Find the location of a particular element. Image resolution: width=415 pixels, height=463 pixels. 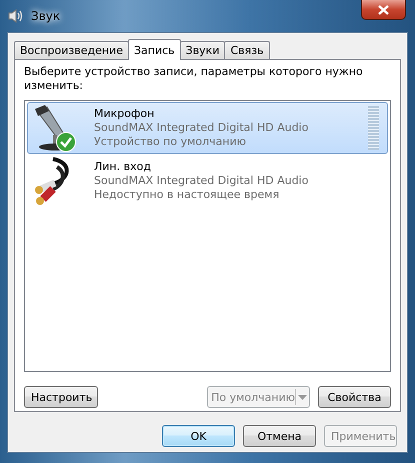

configure-button: Настроить is located at coordinates (61, 397).